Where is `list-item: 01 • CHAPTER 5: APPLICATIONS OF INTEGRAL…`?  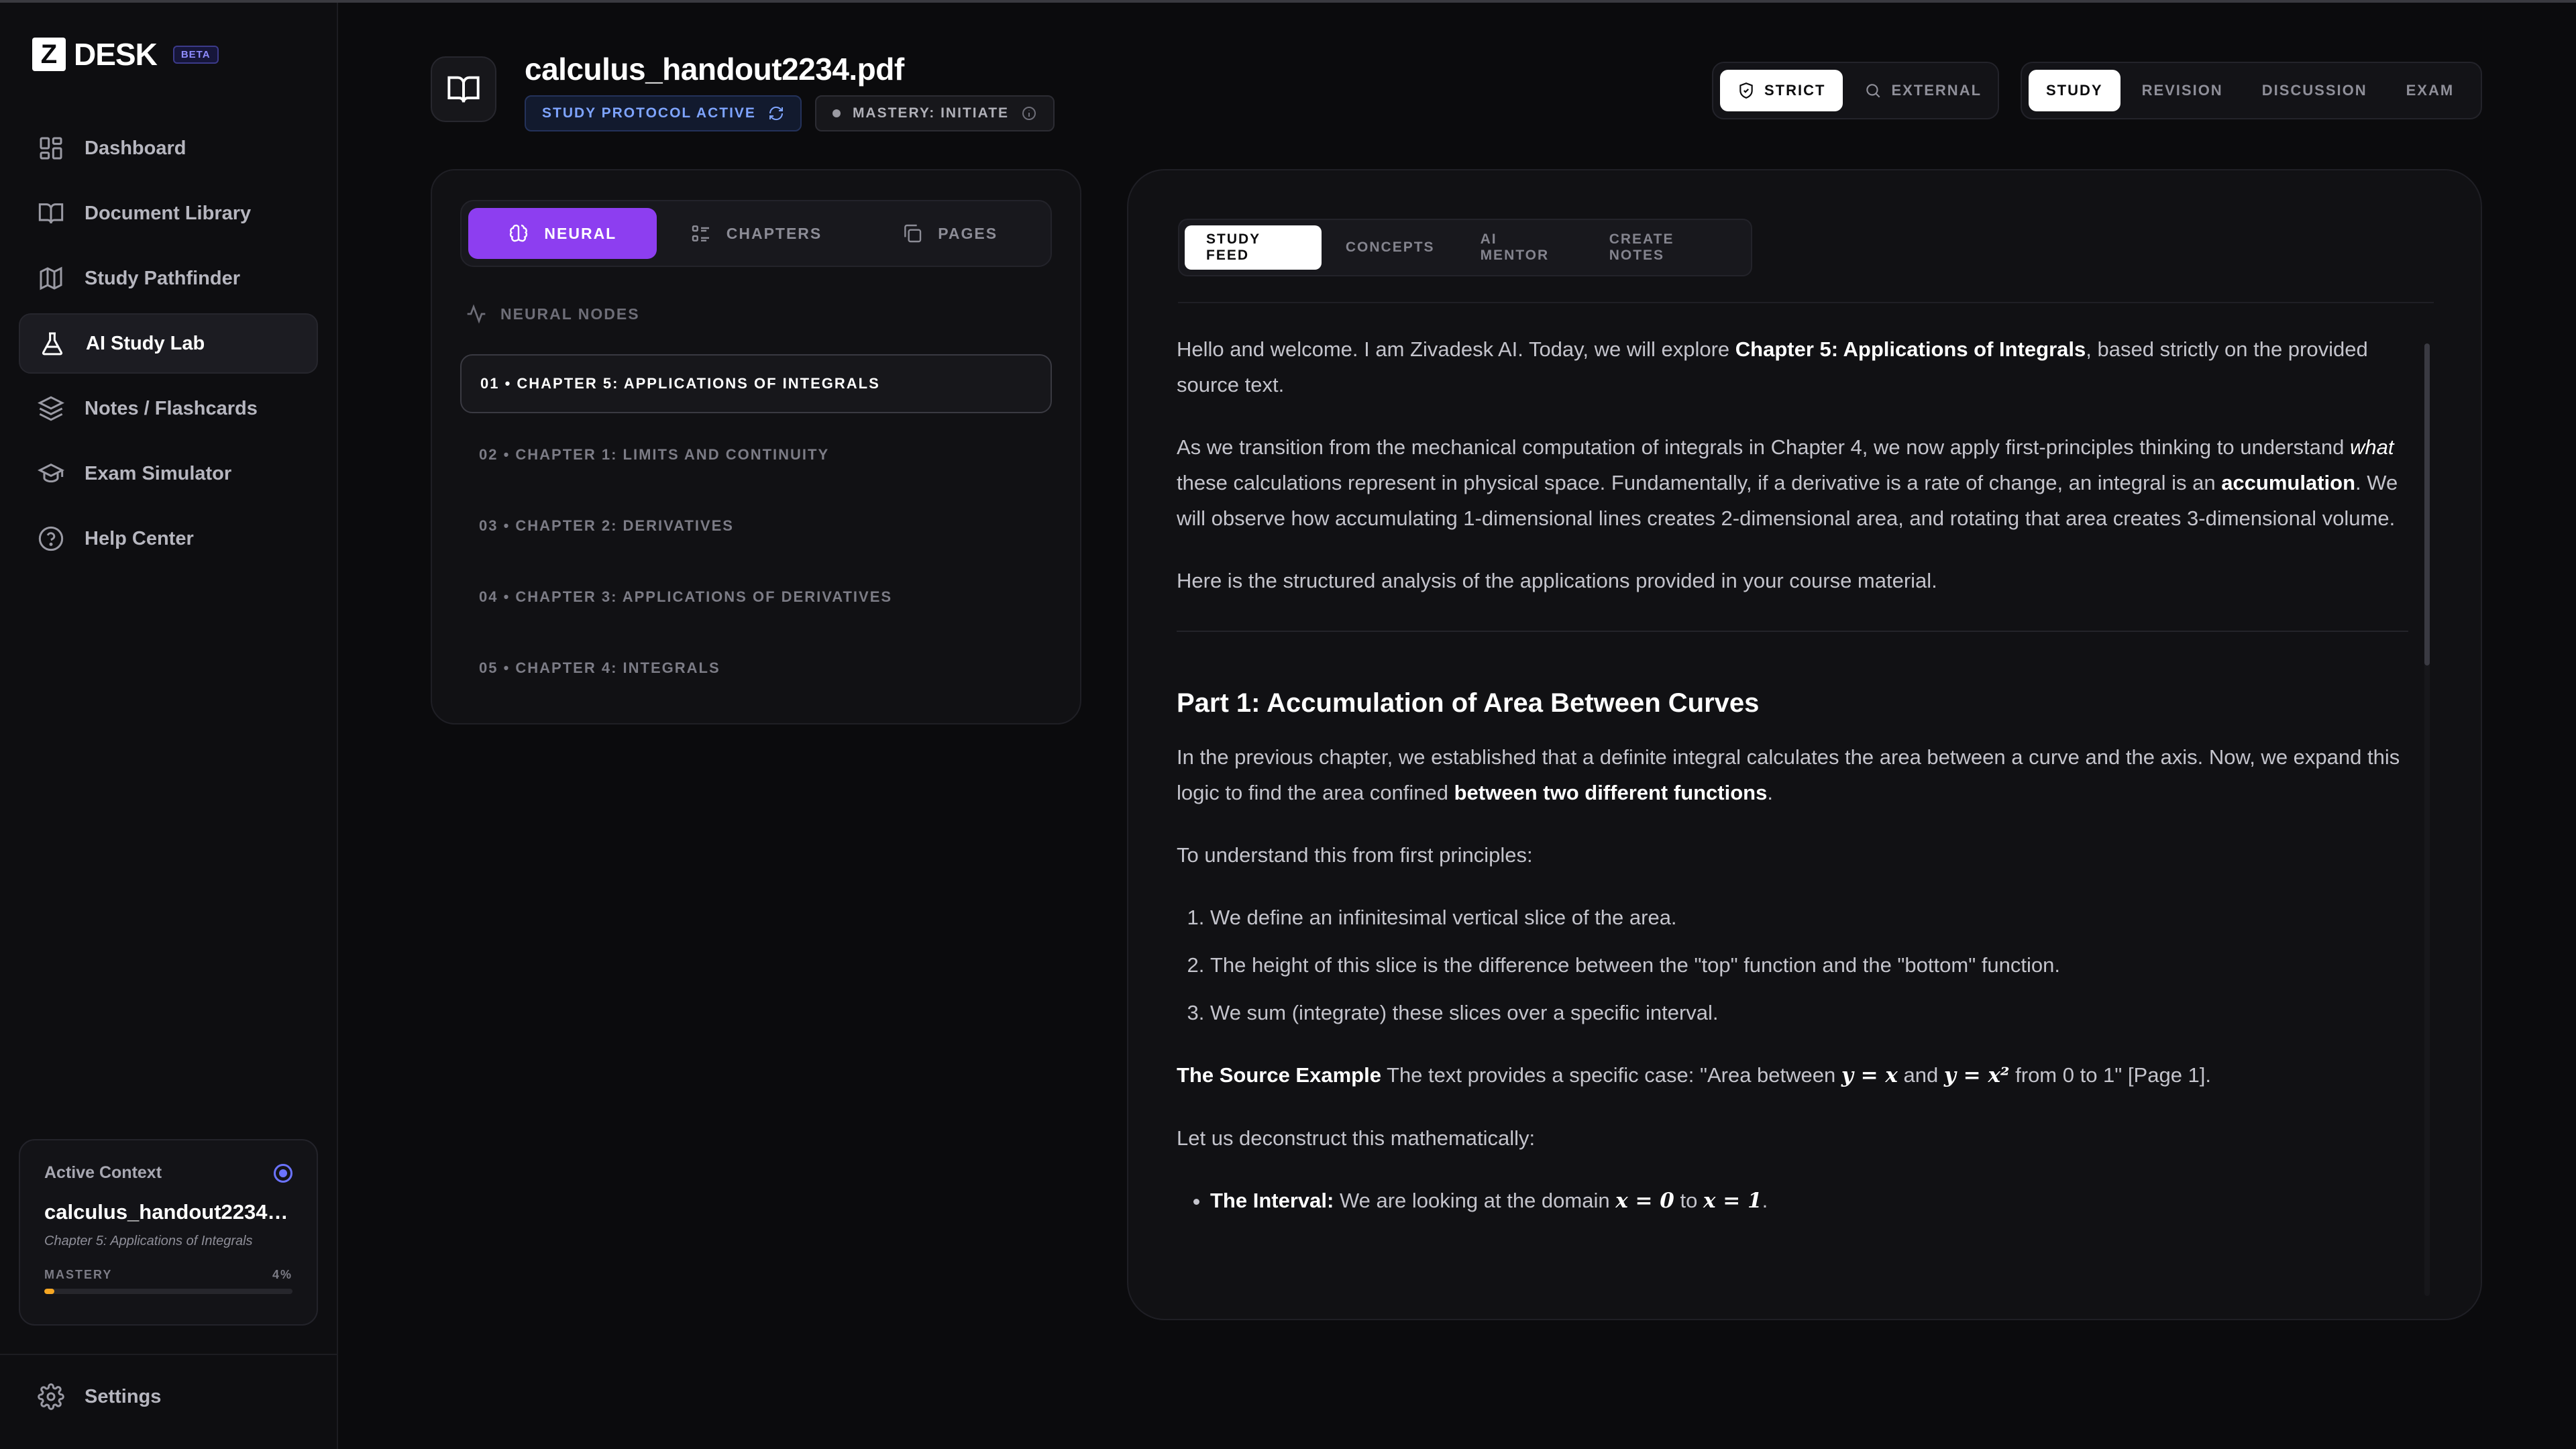 list-item: 01 • CHAPTER 5: APPLICATIONS OF INTEGRAL… is located at coordinates (756, 383).